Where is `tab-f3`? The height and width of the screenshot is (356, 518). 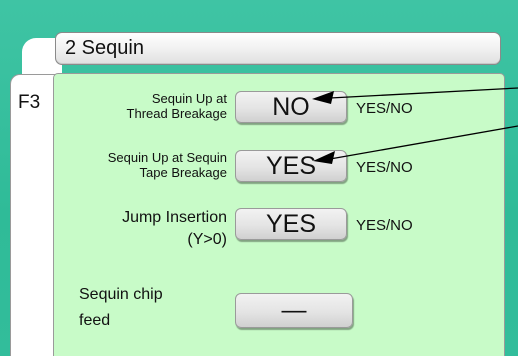 tab-f3 is located at coordinates (34, 215).